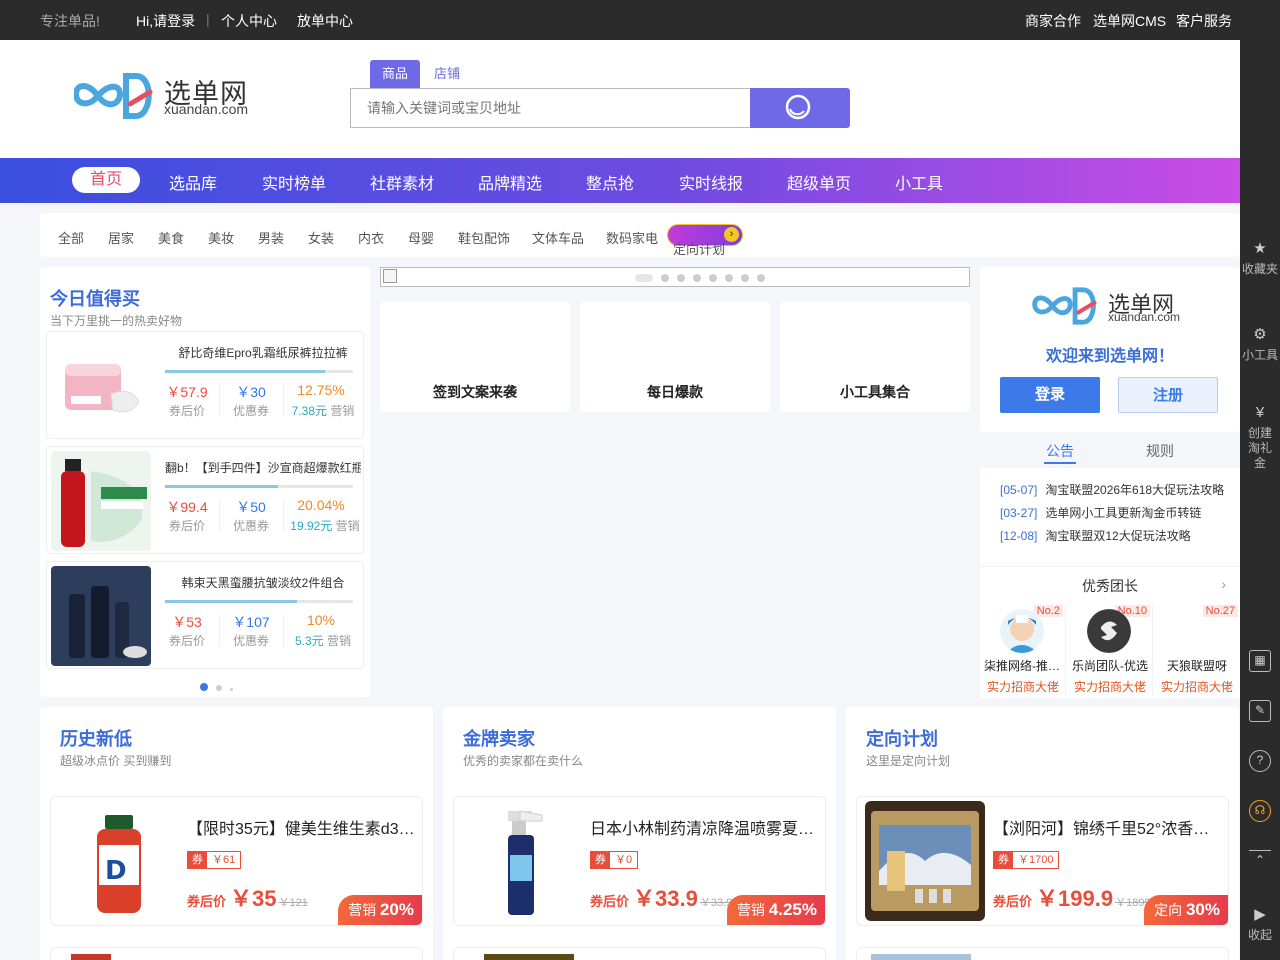 Image resolution: width=1280 pixels, height=960 pixels. What do you see at coordinates (325, 21) in the screenshot?
I see `release-center-link: 放单中心` at bounding box center [325, 21].